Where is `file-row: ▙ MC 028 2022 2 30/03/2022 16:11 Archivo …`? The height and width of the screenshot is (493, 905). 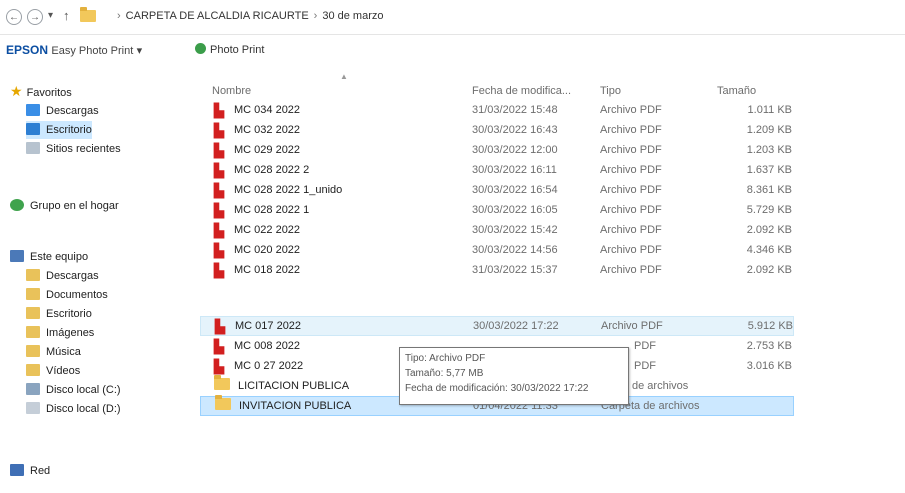 file-row: ▙ MC 028 2022 2 30/03/2022 16:11 Archivo … is located at coordinates (497, 170).